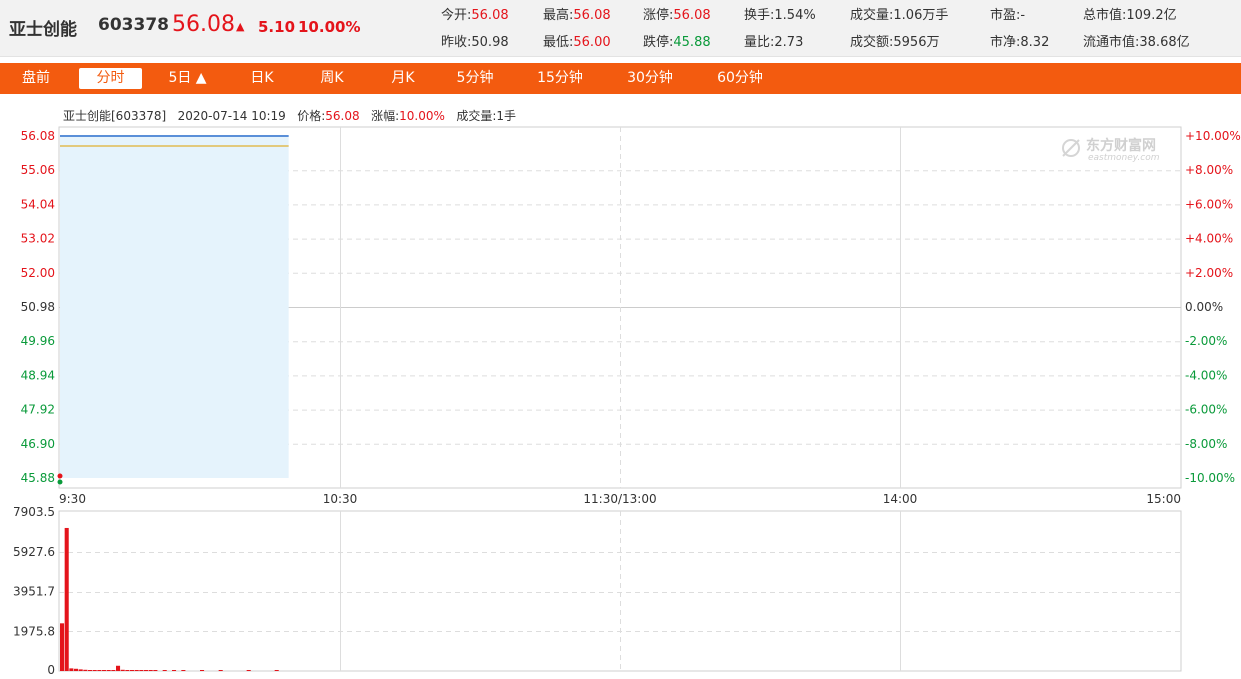  What do you see at coordinates (38, 341) in the screenshot?
I see `price-tick-label: 49.96` at bounding box center [38, 341].